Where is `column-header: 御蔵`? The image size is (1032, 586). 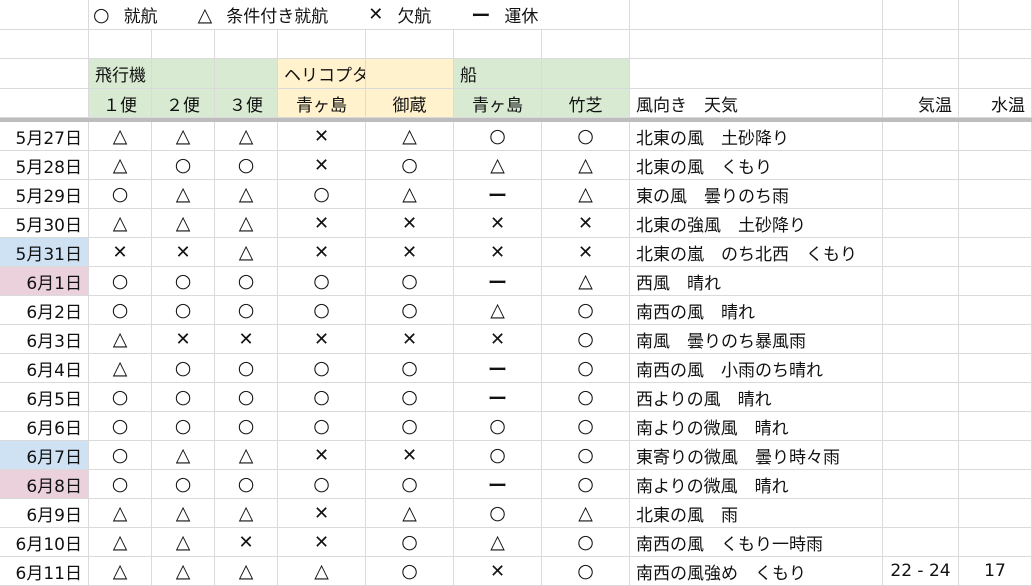
column-header: 御蔵 is located at coordinates (410, 103).